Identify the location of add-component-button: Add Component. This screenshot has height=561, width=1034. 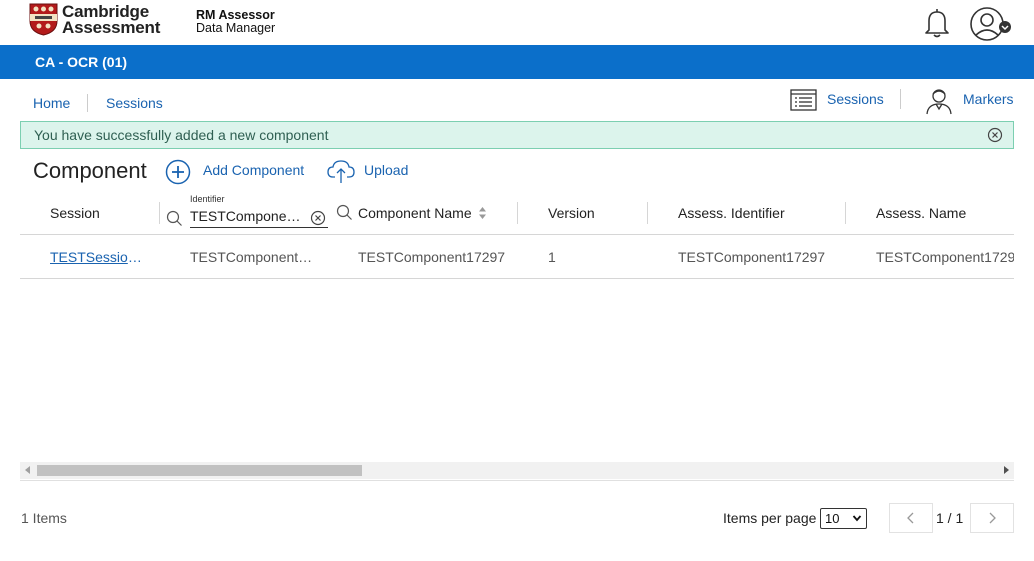
(253, 170).